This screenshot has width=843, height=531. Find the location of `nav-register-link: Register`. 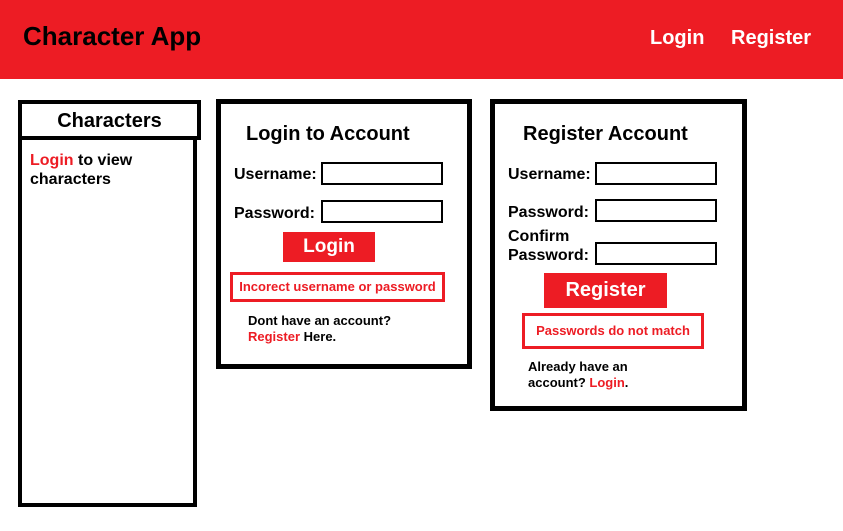

nav-register-link: Register is located at coordinates (771, 38).